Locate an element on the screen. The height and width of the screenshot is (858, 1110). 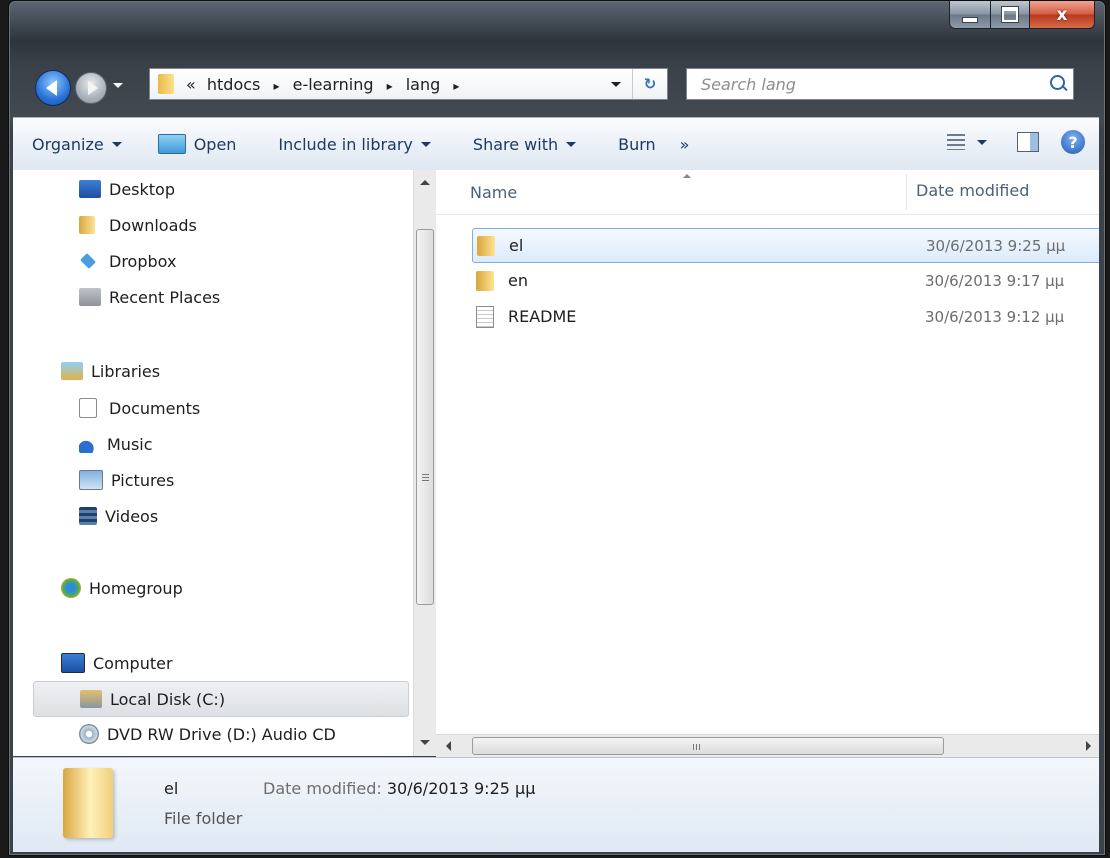
maximize-icon is located at coordinates (1010, 14).